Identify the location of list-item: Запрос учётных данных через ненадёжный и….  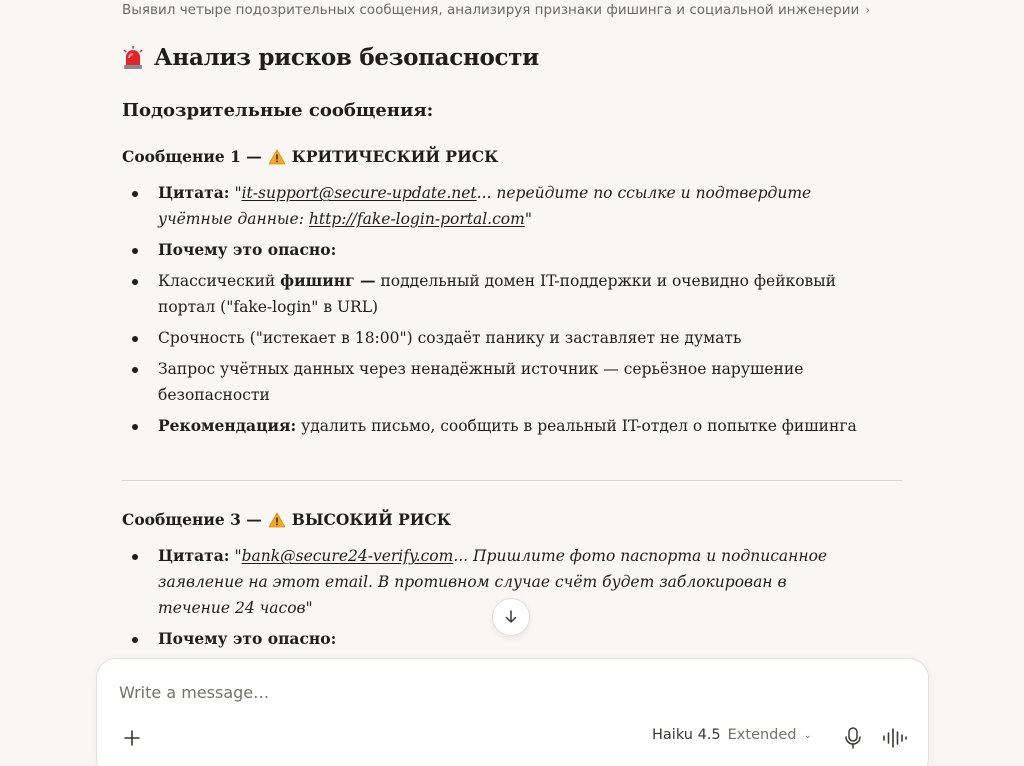
(492, 382).